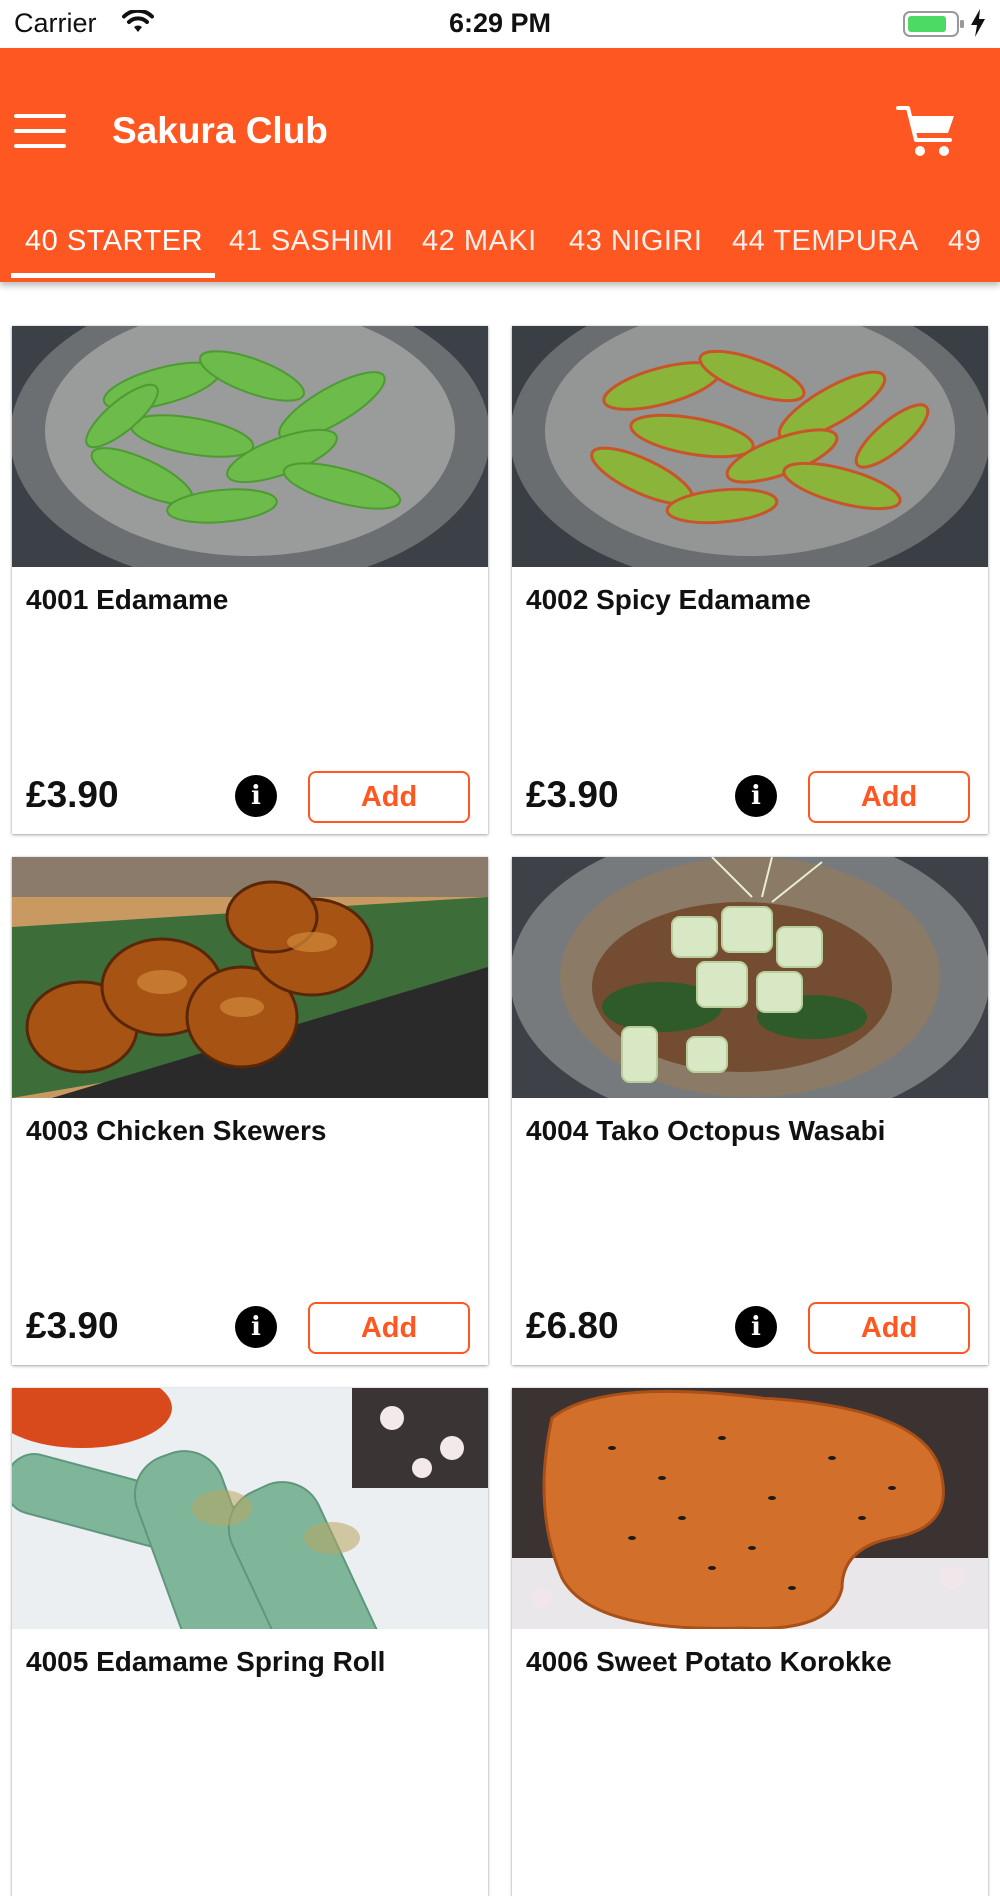 This screenshot has width=1000, height=1896. Describe the element at coordinates (635, 243) in the screenshot. I see `tab-nigiri: 43 NIGIRI` at that location.